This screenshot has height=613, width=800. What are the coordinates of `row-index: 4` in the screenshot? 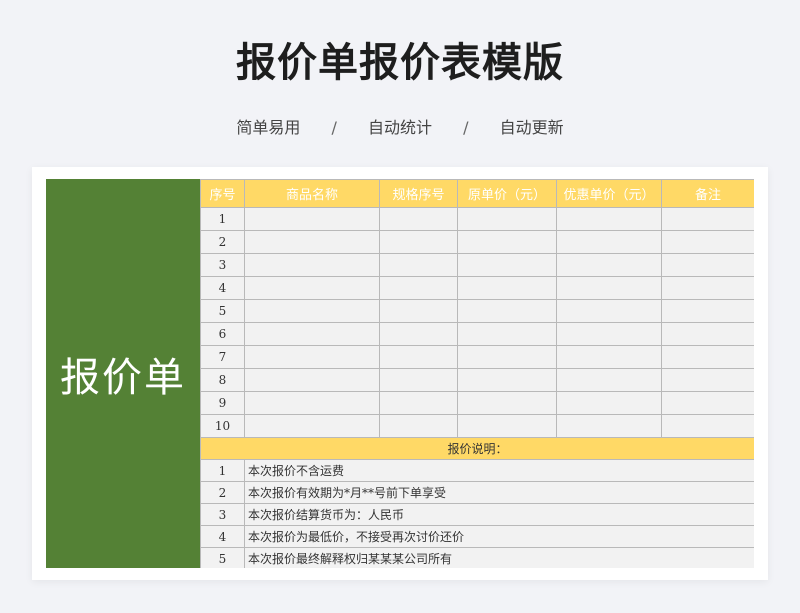 It's located at (222, 288).